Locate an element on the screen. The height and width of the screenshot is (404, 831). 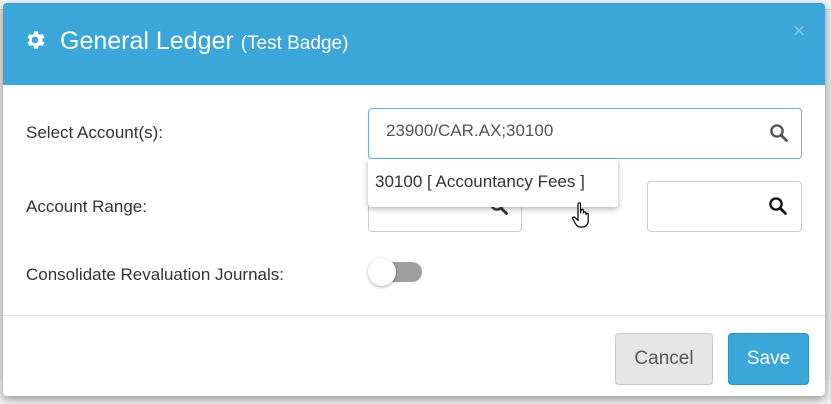
dialog-title: General Ledger (Test Badge) is located at coordinates (204, 42).